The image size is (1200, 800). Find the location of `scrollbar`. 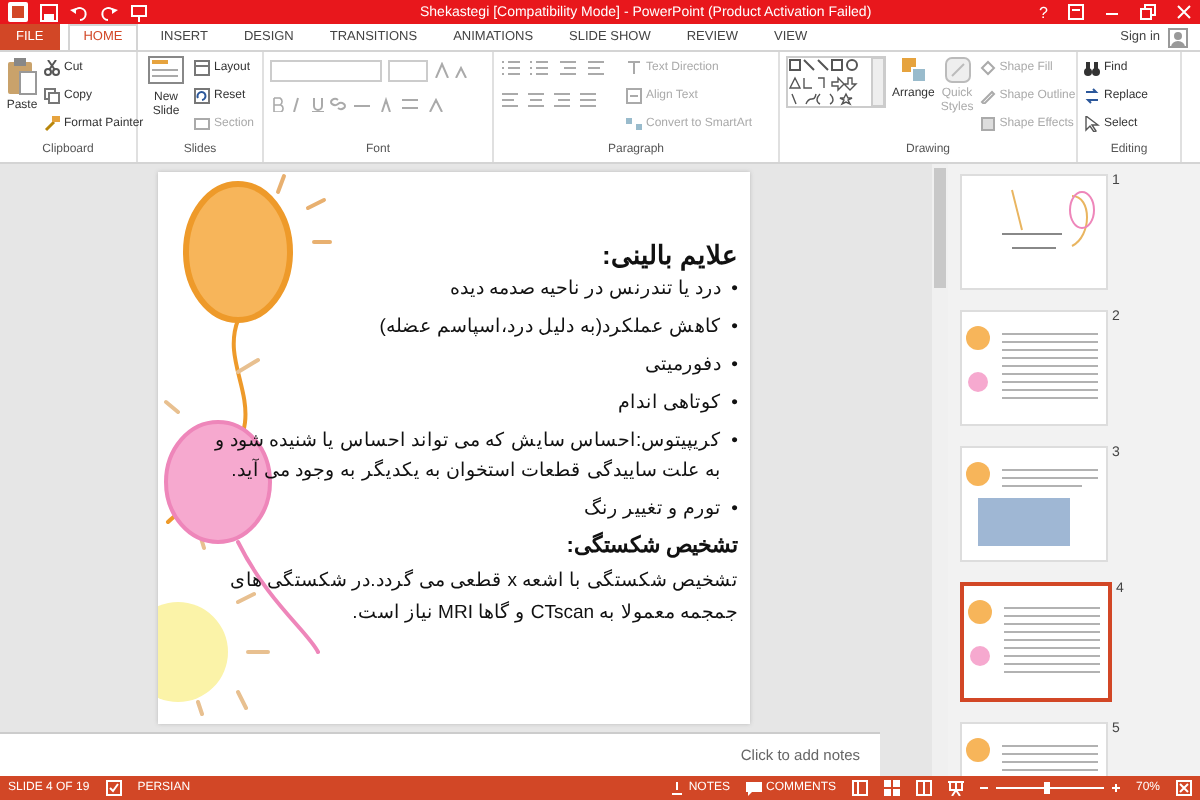

scrollbar is located at coordinates (940, 470).